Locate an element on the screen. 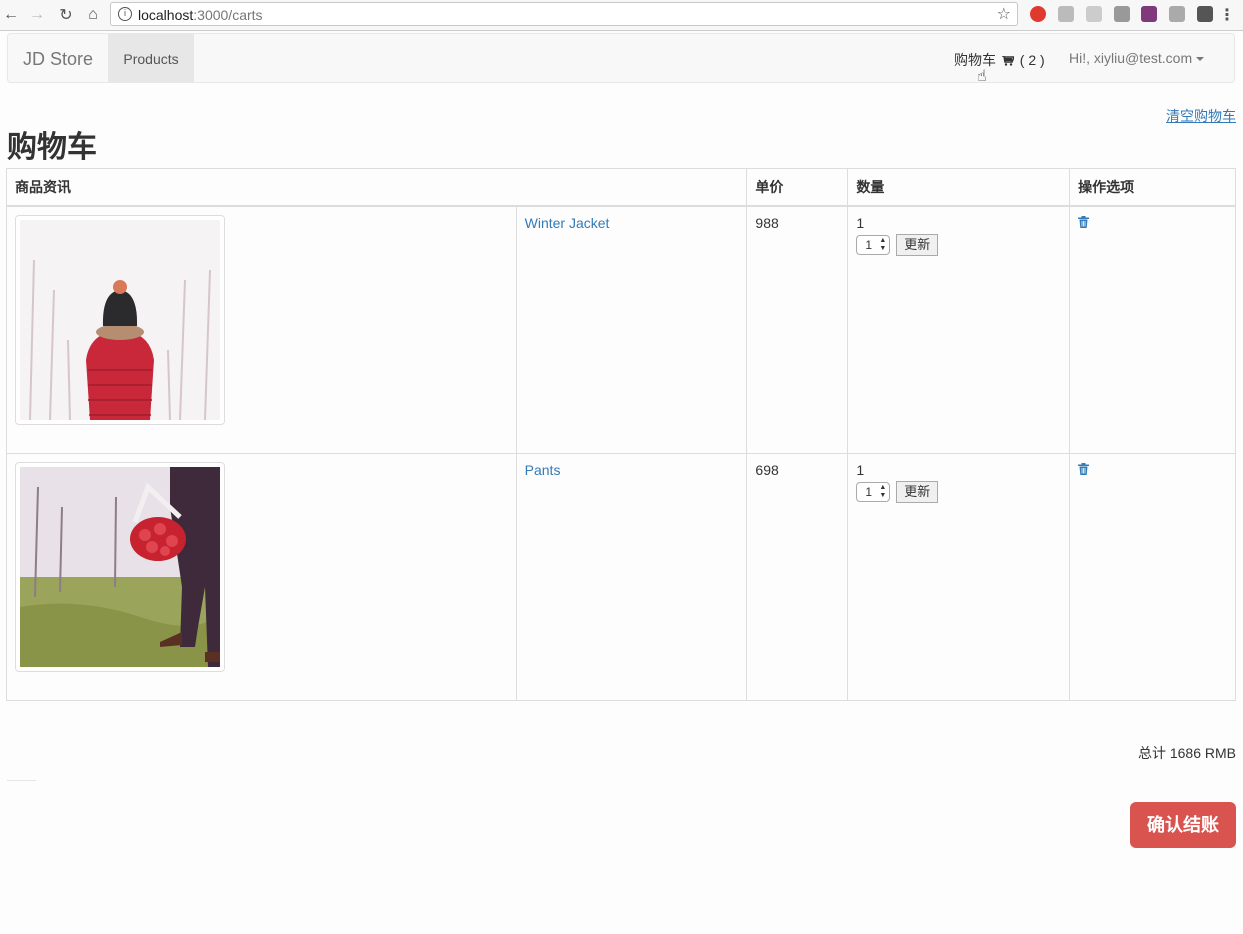  cart-total: 总计 1686 RMB is located at coordinates (1186, 753).